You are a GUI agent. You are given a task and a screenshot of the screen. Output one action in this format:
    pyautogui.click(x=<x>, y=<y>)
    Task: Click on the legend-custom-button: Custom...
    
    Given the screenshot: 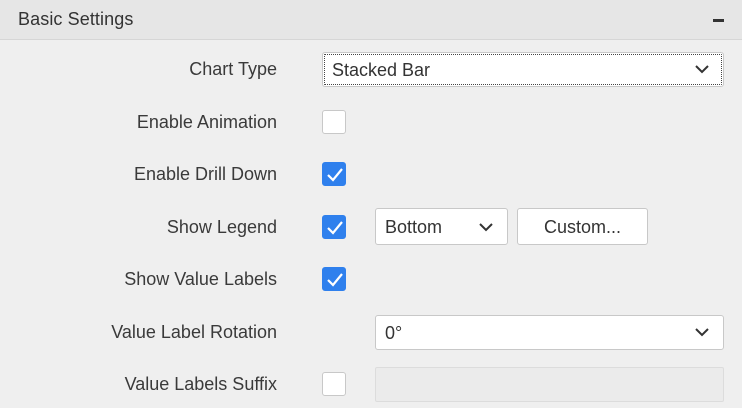 What is the action you would take?
    pyautogui.click(x=582, y=226)
    